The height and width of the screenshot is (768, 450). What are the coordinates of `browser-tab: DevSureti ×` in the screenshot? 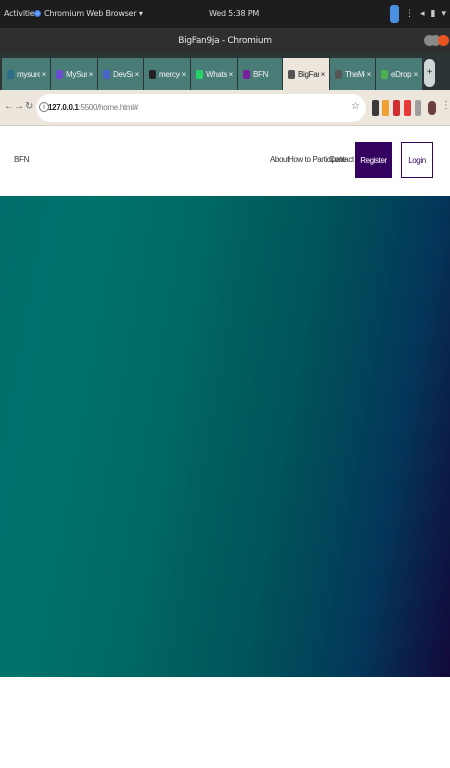 It's located at (120, 74).